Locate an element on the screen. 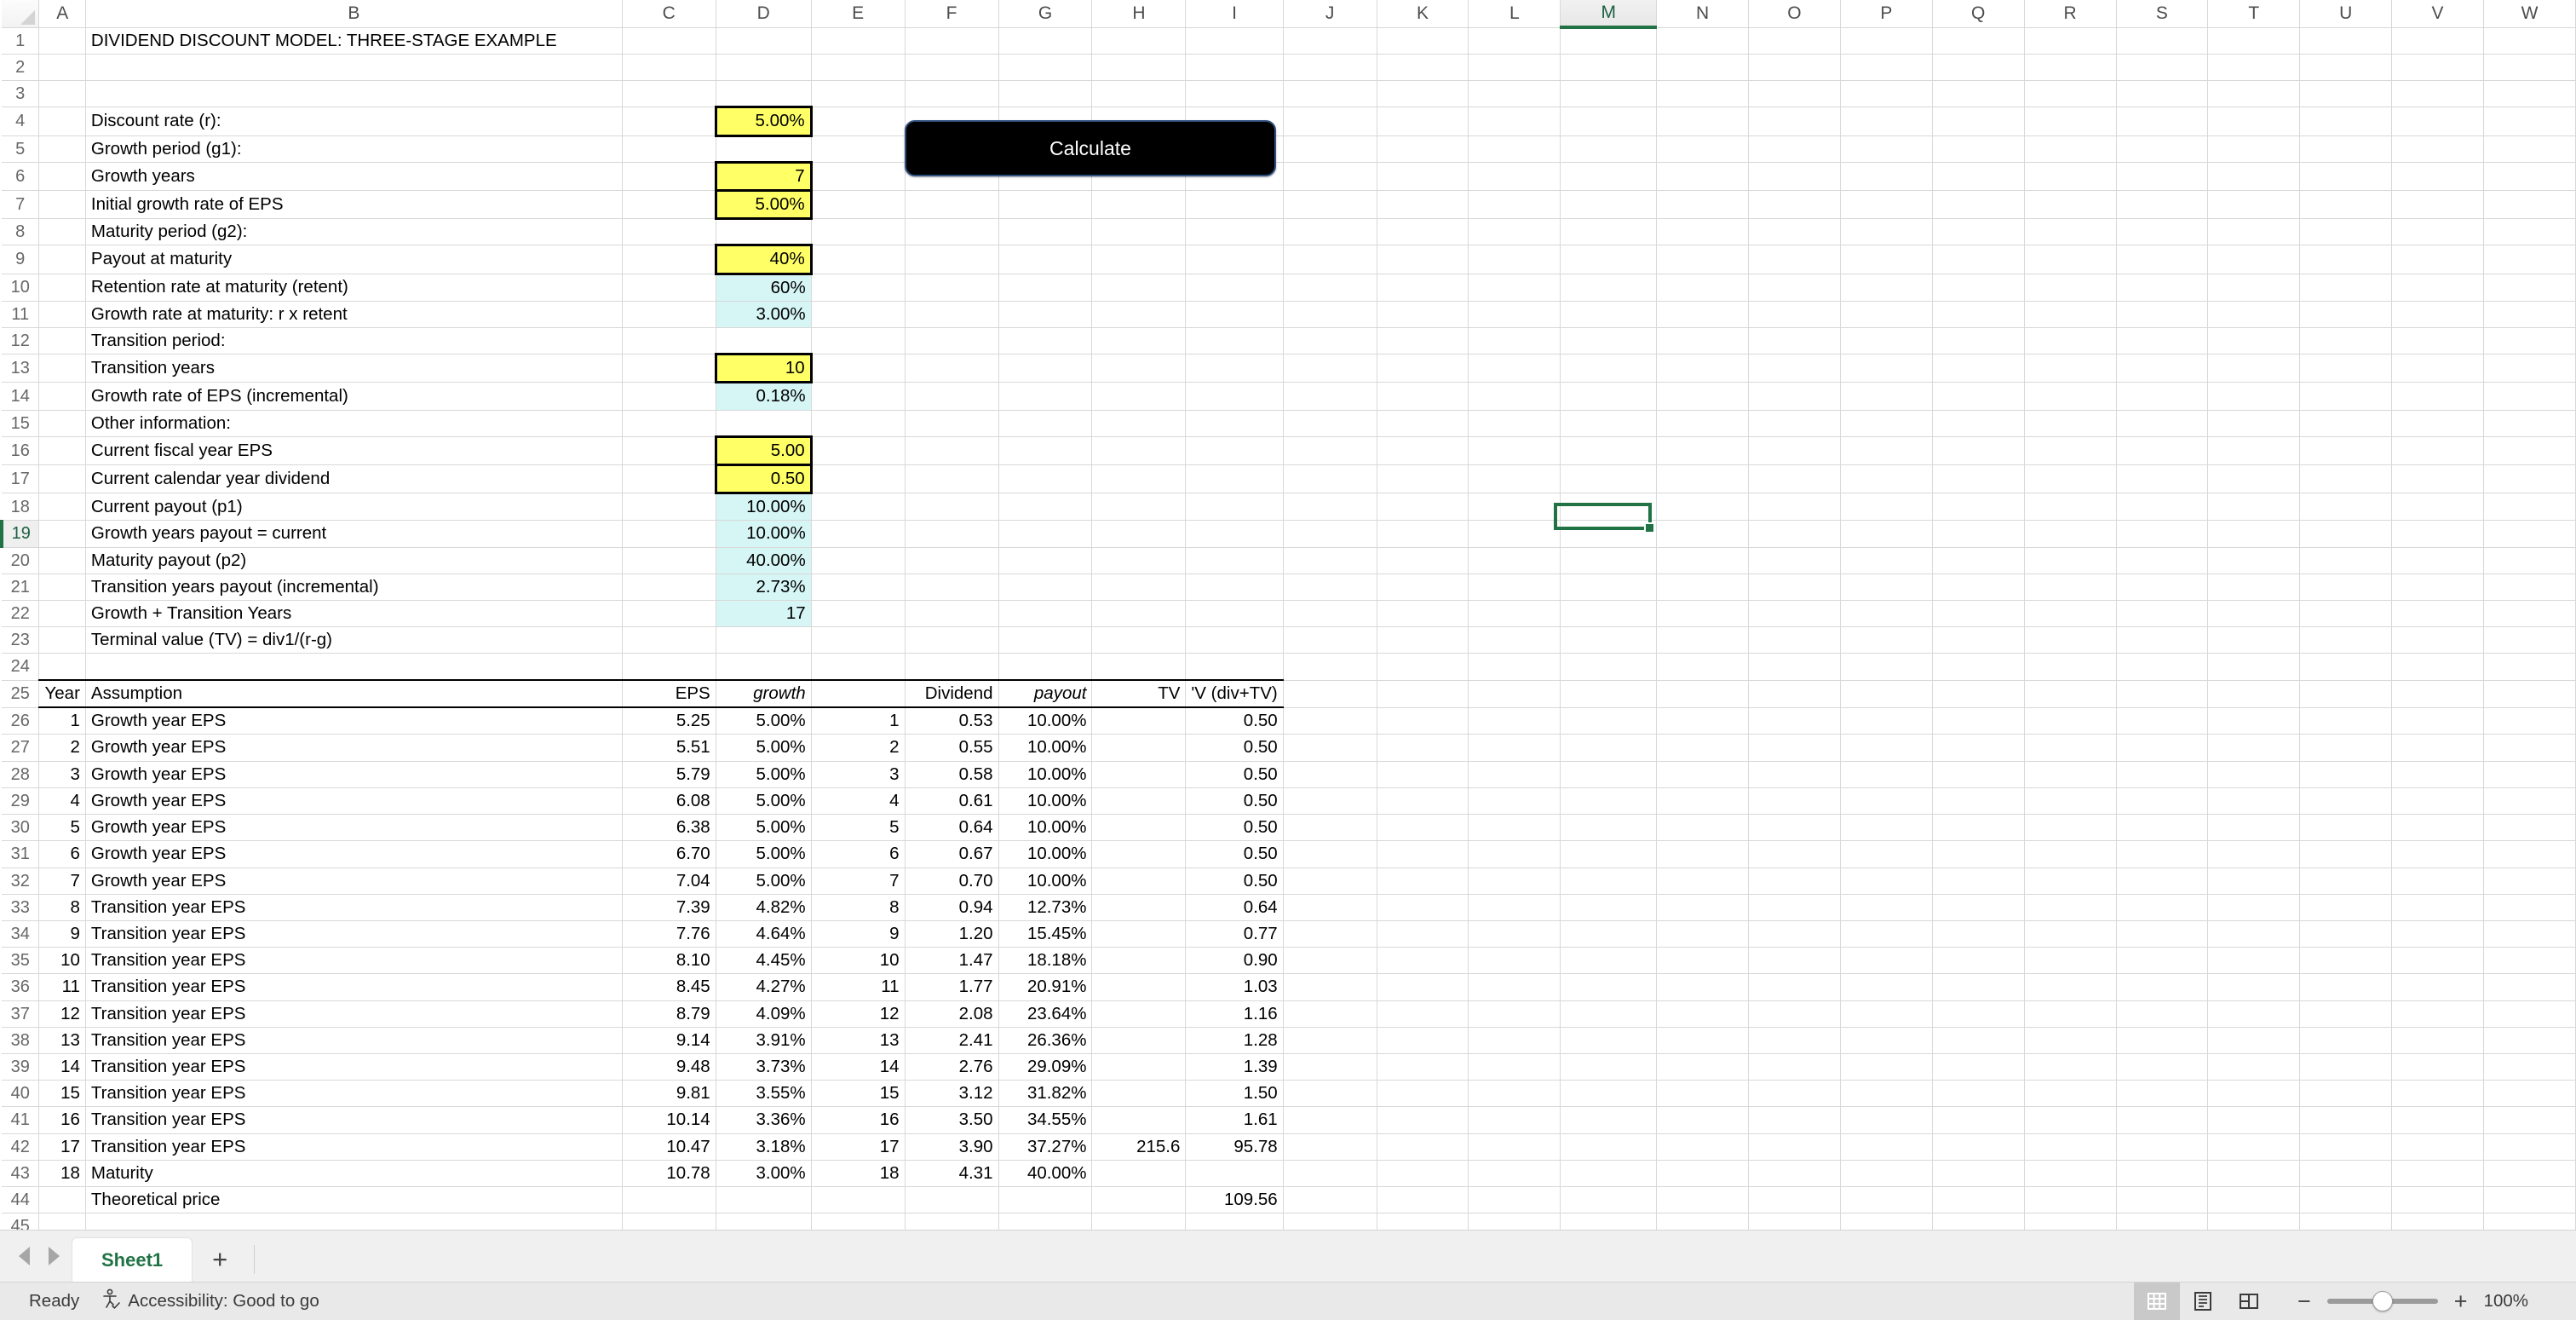 The image size is (2576, 1320). cell-A10 is located at coordinates (62, 288).